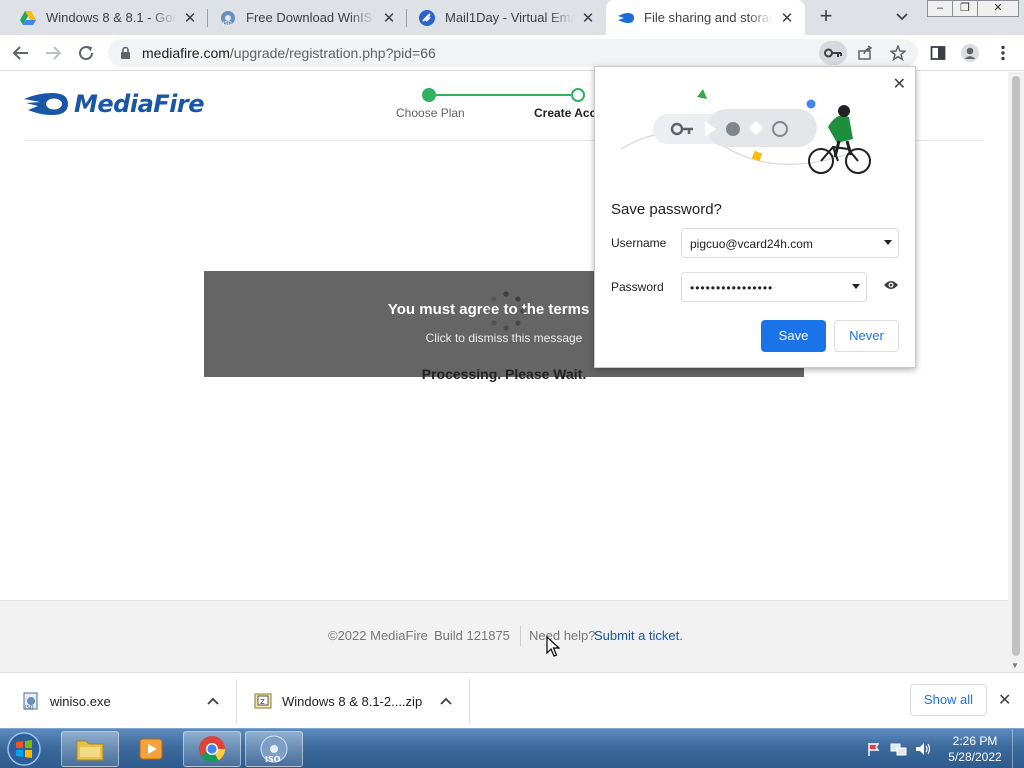 The image size is (1024, 768). I want to click on submit-ticket-link: Submit a ticket., so click(638, 635).